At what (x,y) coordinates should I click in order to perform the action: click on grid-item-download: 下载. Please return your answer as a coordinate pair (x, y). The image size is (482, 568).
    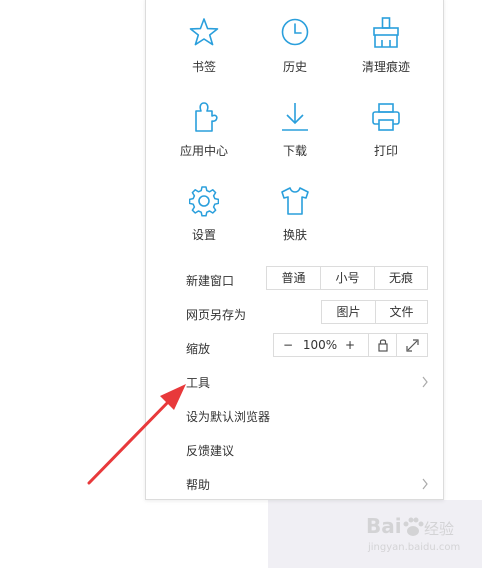
    Looking at the image, I should click on (295, 125).